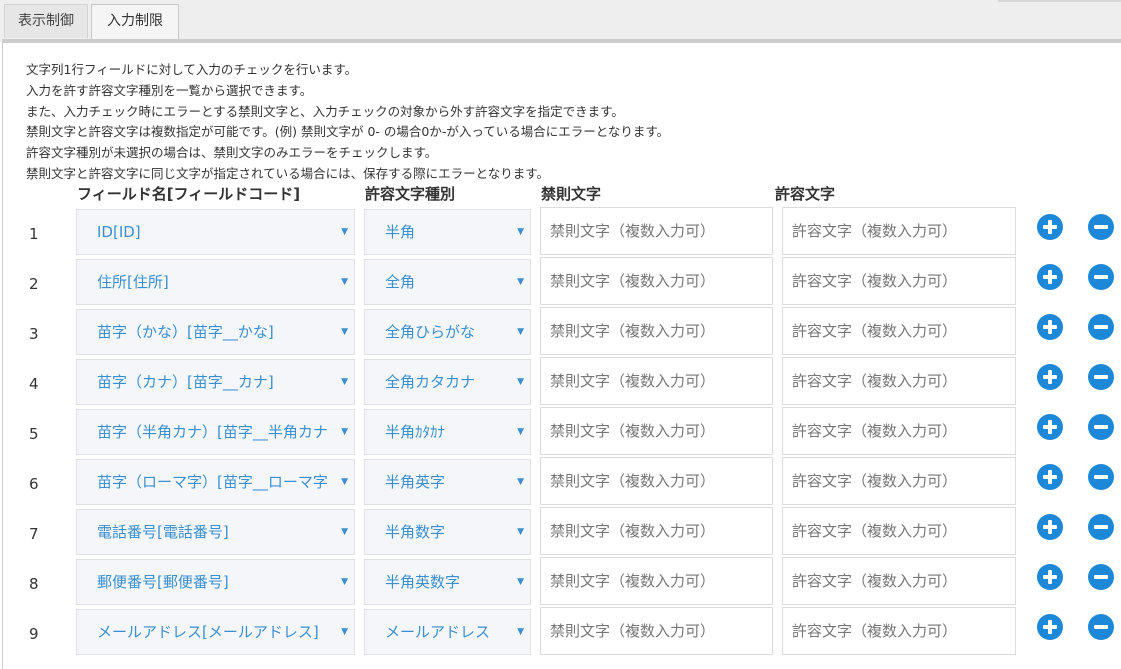 The height and width of the screenshot is (669, 1121). I want to click on char-type-select: メールアドレス ▼, so click(447, 632).